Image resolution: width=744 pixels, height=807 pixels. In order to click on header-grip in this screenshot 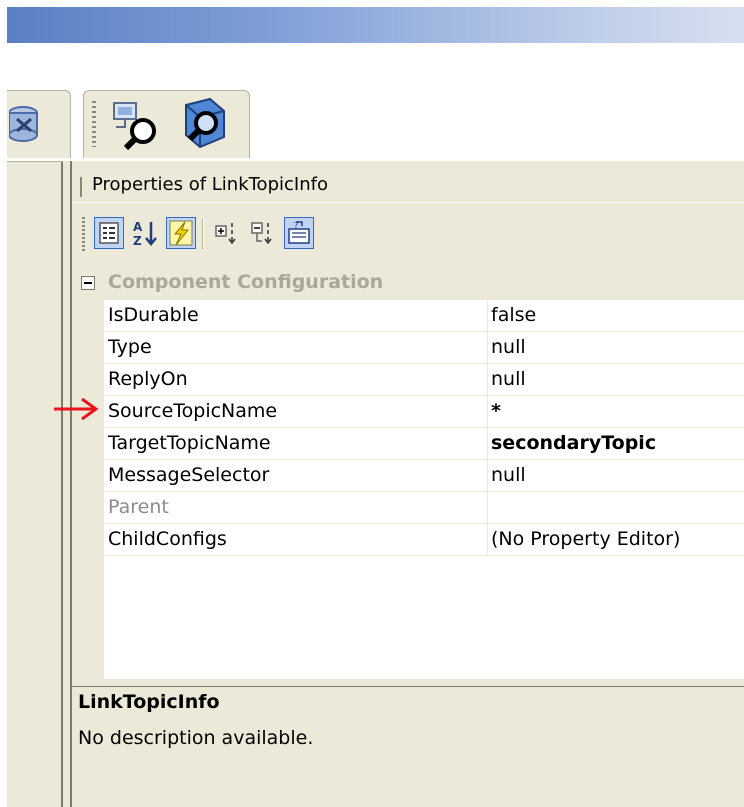, I will do `click(81, 187)`.